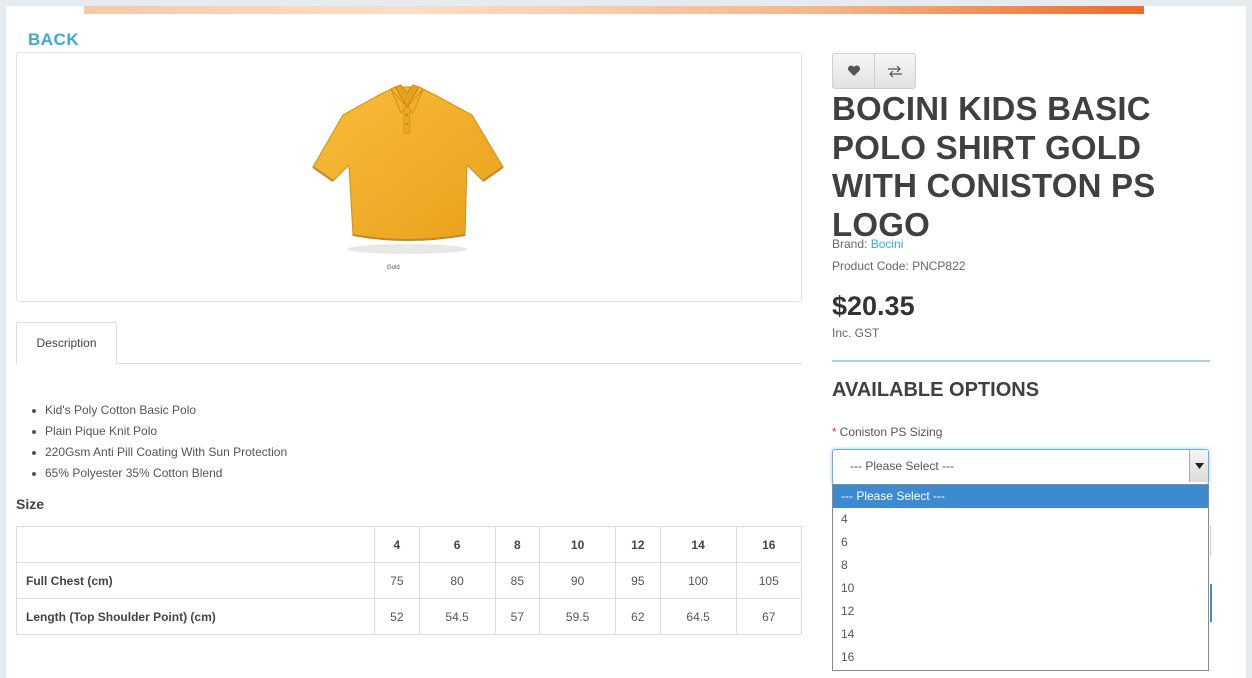  I want to click on size-column-header: 4, so click(397, 544).